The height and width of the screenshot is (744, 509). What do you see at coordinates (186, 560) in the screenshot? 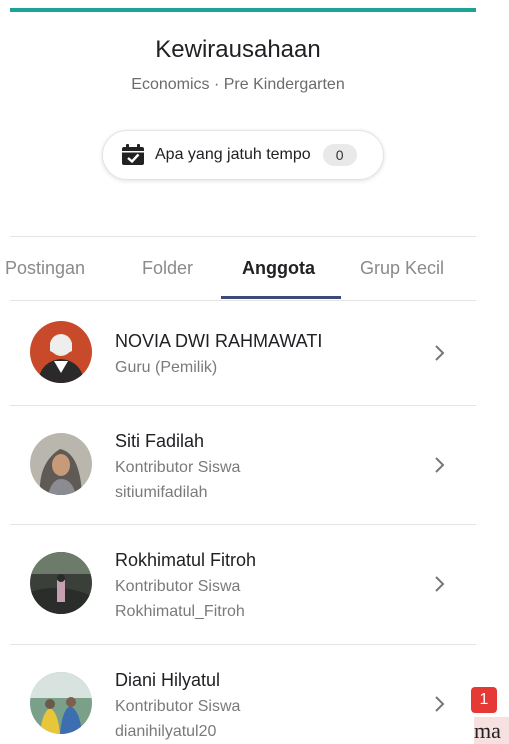
I see `member-name: Rokhimatul Fitroh` at bounding box center [186, 560].